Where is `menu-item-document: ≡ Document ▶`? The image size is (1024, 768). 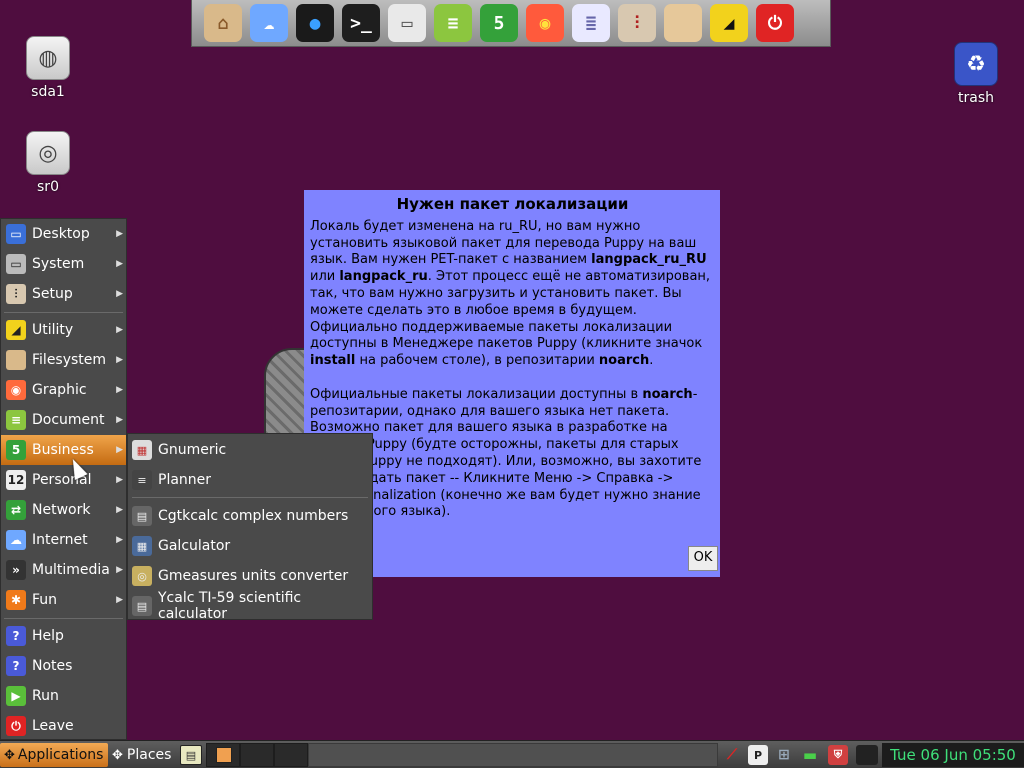
menu-item-document: ≡ Document ▶ is located at coordinates (63, 420).